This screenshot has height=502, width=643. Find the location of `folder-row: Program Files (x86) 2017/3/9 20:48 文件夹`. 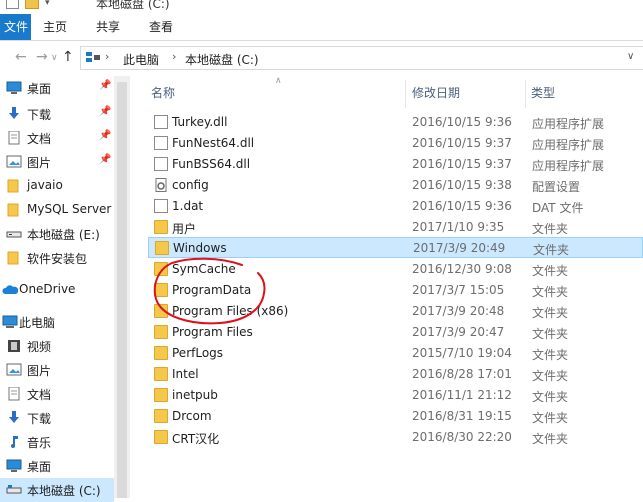

folder-row: Program Files (x86) 2017/3/9 20:48 文件夹 is located at coordinates (395, 311).